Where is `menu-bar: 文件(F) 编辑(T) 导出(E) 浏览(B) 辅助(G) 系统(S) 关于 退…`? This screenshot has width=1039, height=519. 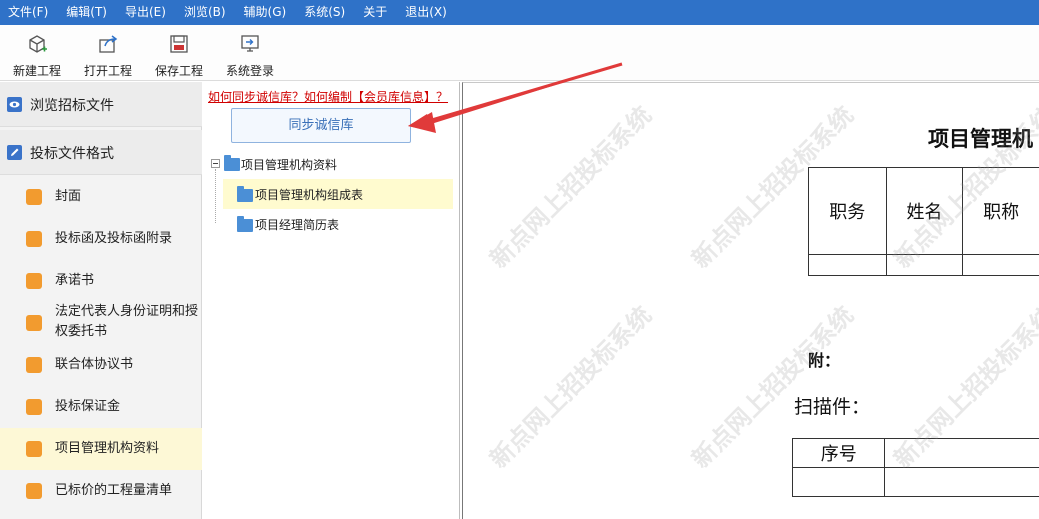 menu-bar: 文件(F) 编辑(T) 导出(E) 浏览(B) 辅助(G) 系统(S) 关于 退… is located at coordinates (519, 12).